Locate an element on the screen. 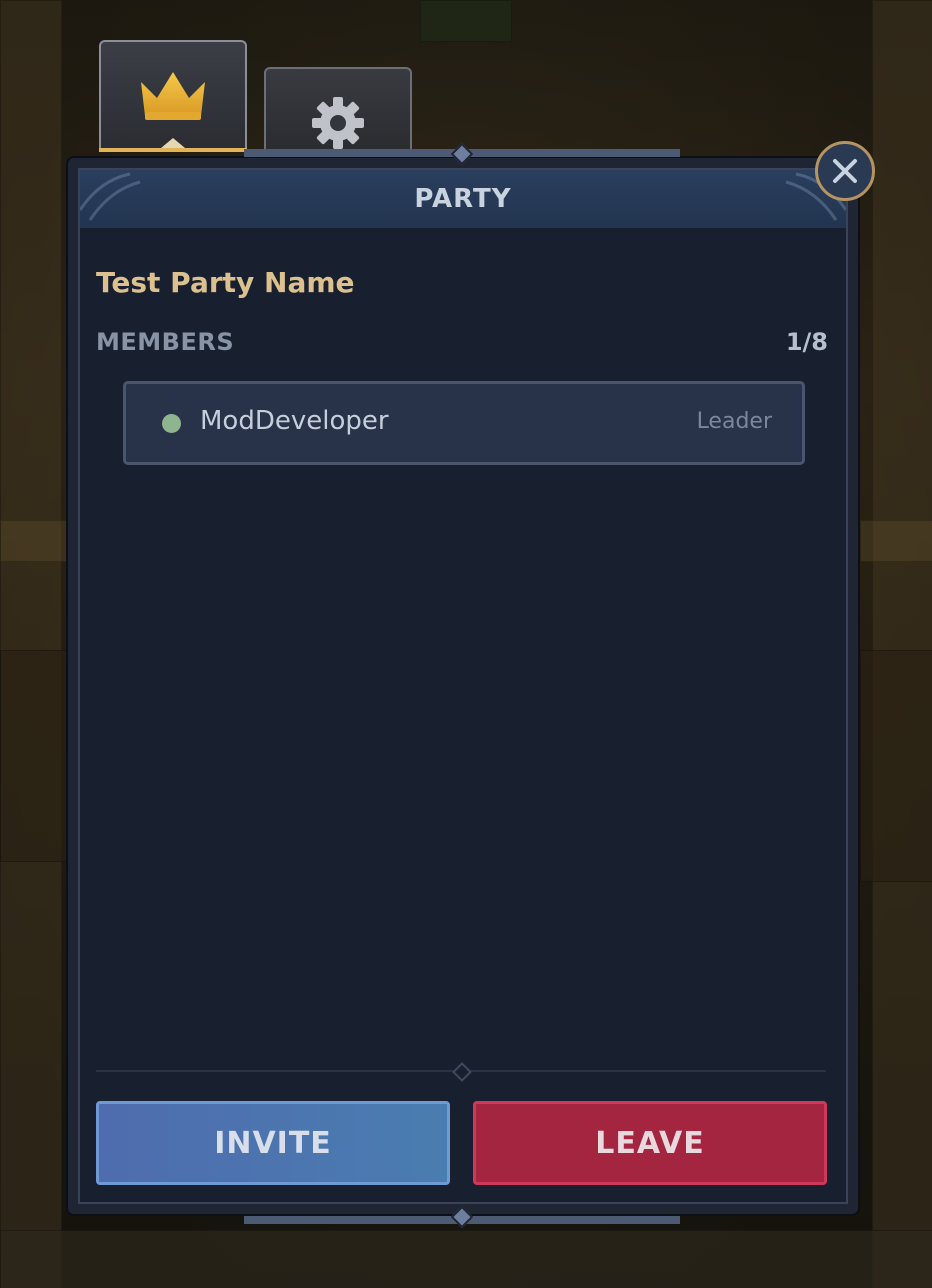  party-name: Test Party Name is located at coordinates (225, 282).